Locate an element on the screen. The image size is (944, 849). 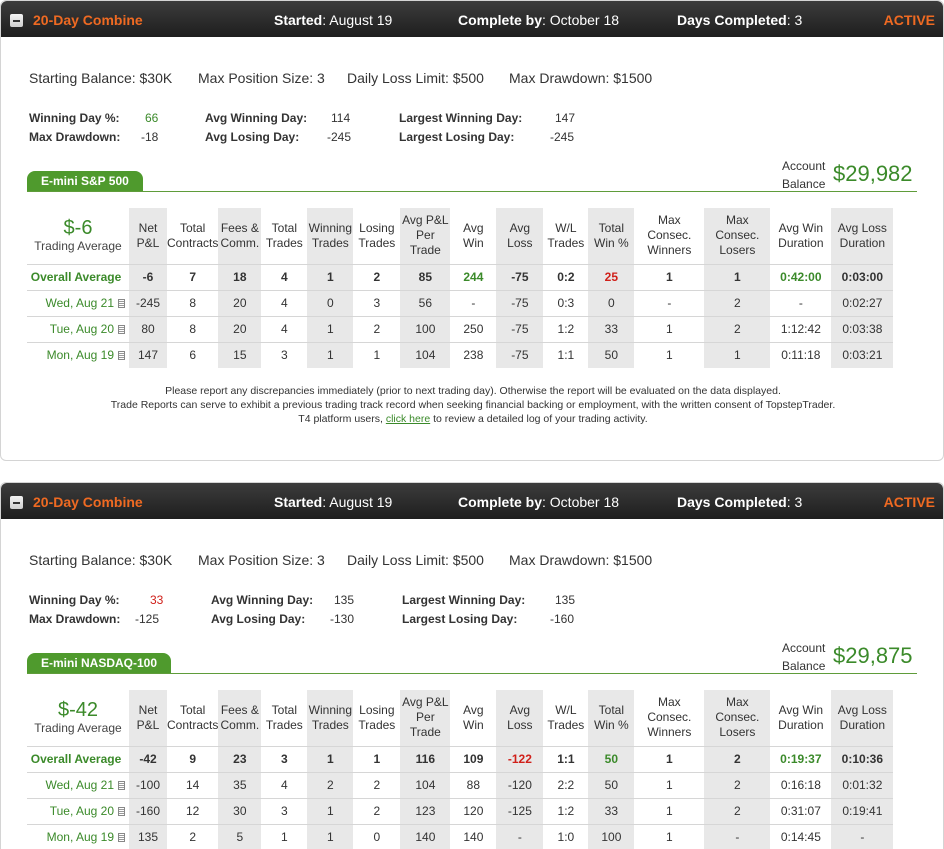
column-header-avg-win: Avg Win is located at coordinates (473, 717).